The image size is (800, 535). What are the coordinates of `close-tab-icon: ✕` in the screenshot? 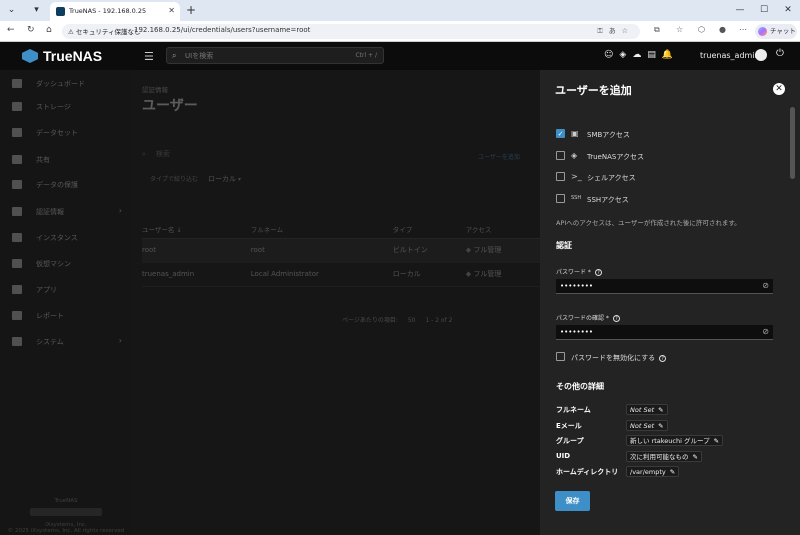 It's located at (171, 10).